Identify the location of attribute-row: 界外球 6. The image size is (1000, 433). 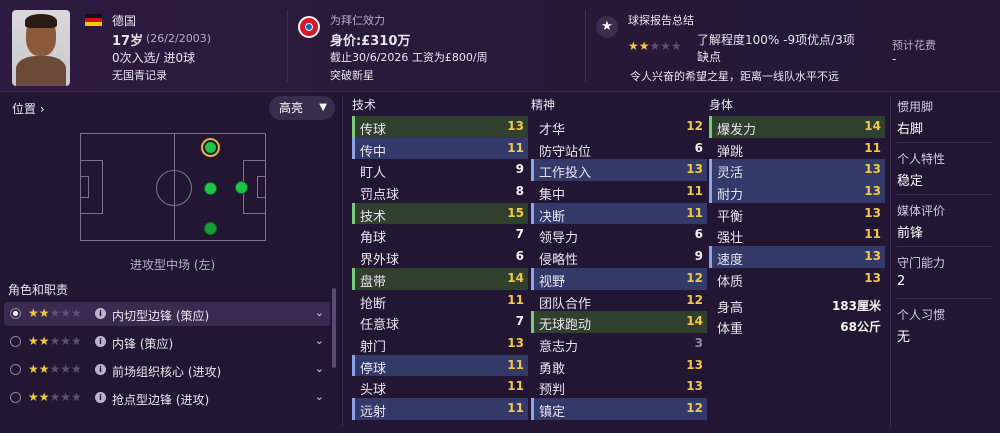
(440, 257).